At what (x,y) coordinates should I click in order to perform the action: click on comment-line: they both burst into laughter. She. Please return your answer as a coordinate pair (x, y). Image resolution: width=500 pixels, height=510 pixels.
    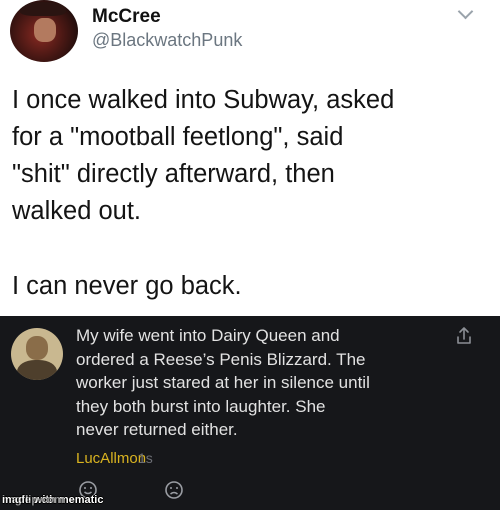
    Looking at the image, I should click on (201, 406).